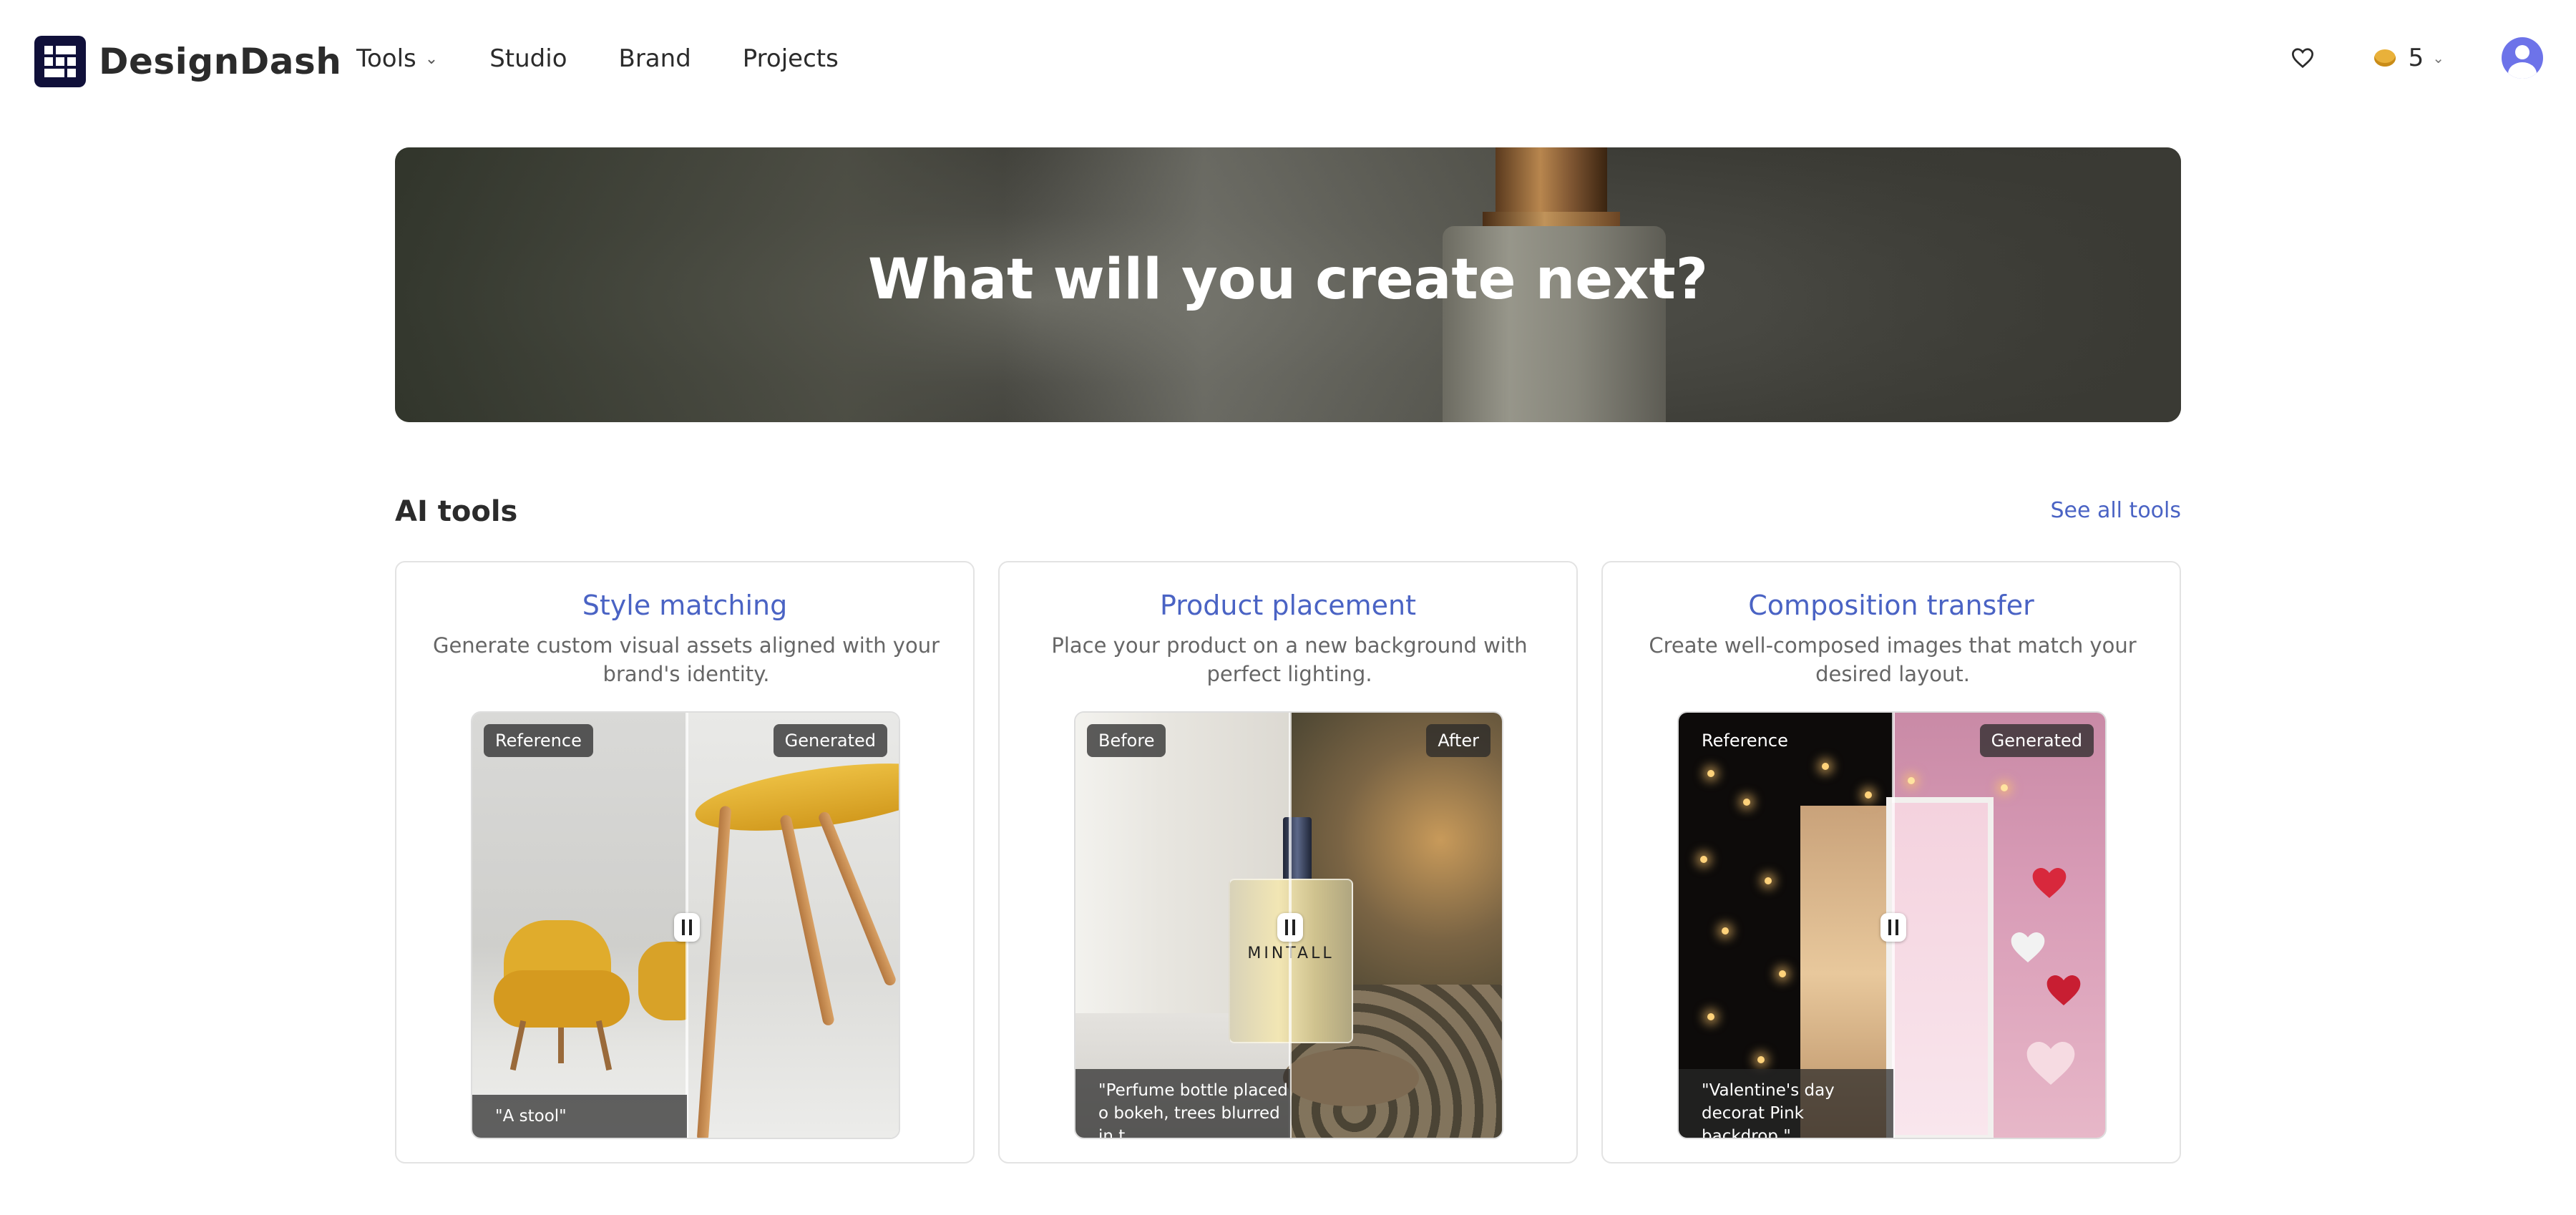  Describe the element at coordinates (791, 58) in the screenshot. I see `nav-projects: Projects` at that location.